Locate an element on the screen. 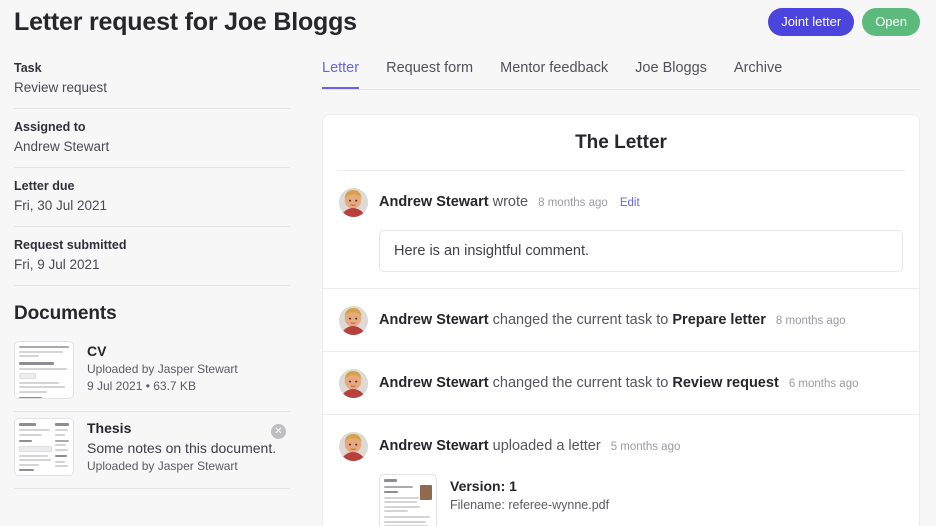  letter-version: Version: 1 is located at coordinates (483, 486).